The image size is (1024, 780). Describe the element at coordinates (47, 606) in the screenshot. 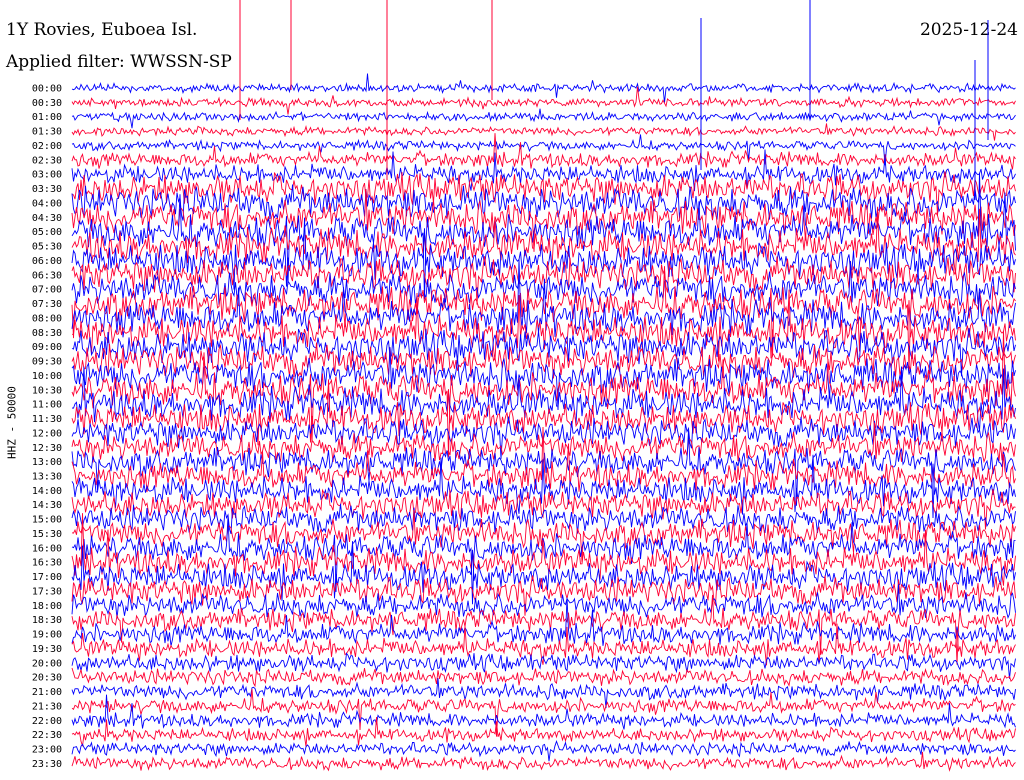

I see `row-time-label: 18:00` at that location.